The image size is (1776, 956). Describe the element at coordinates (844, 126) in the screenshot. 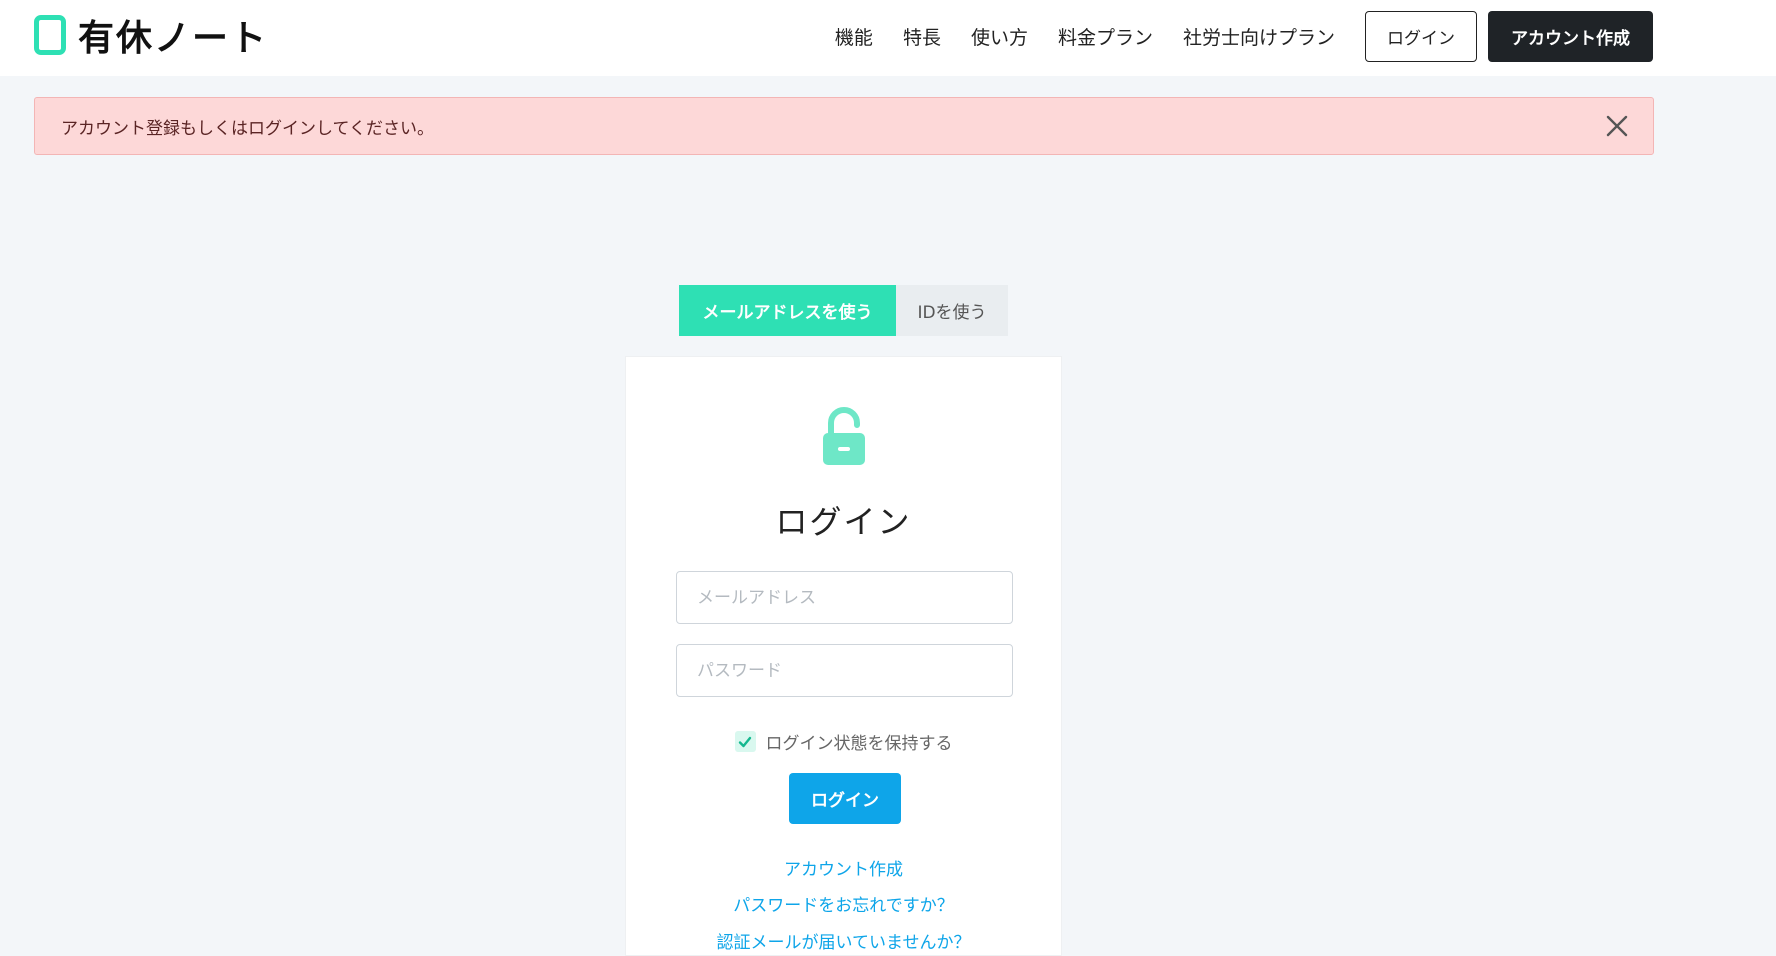

I see `alert-banner: アカウント登録もしくはログインしてください。` at that location.